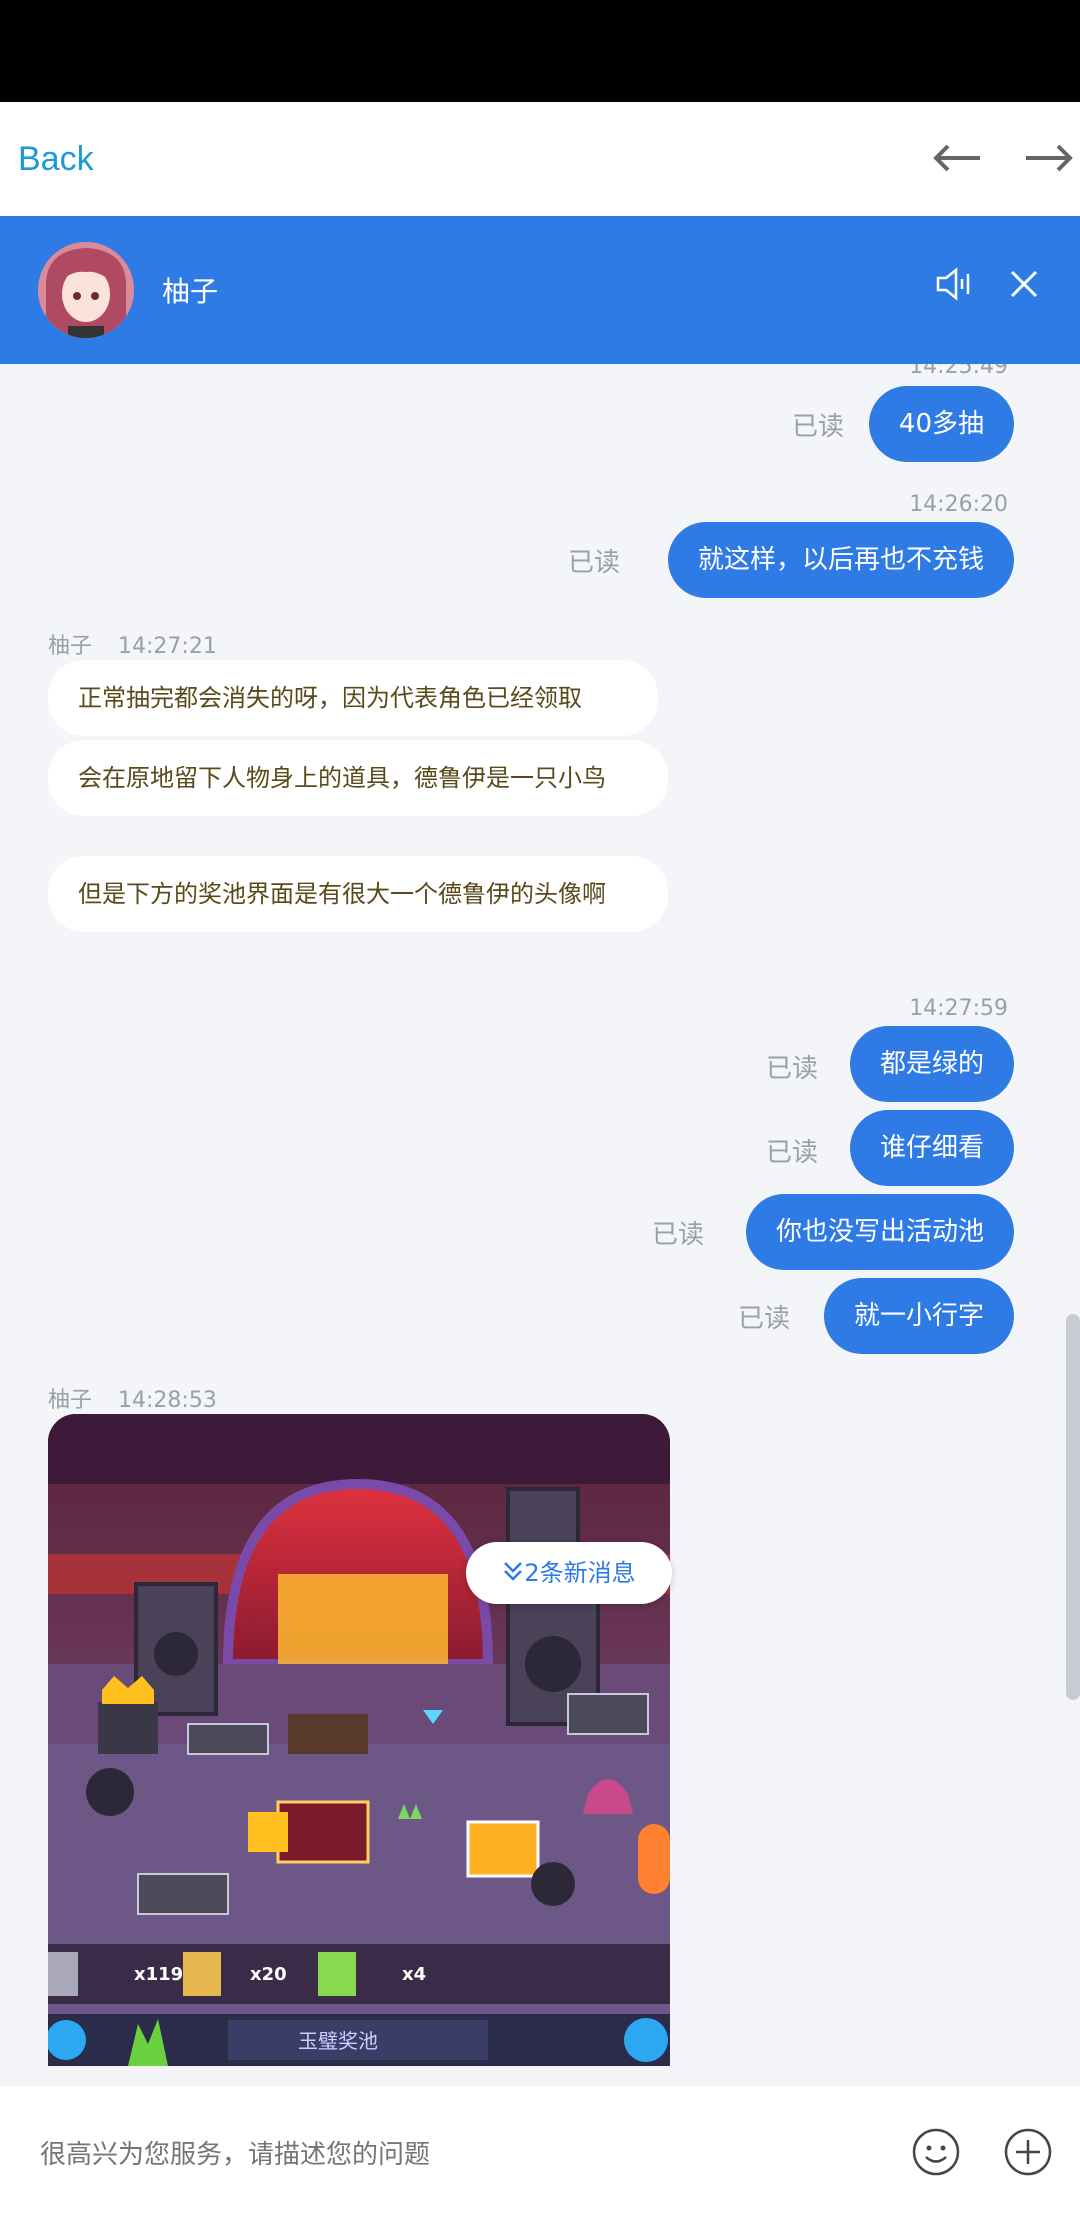 This screenshot has height=2228, width=1080. What do you see at coordinates (840, 560) in the screenshot?
I see `outgoing-message: 就这样，以后再也不充钱` at bounding box center [840, 560].